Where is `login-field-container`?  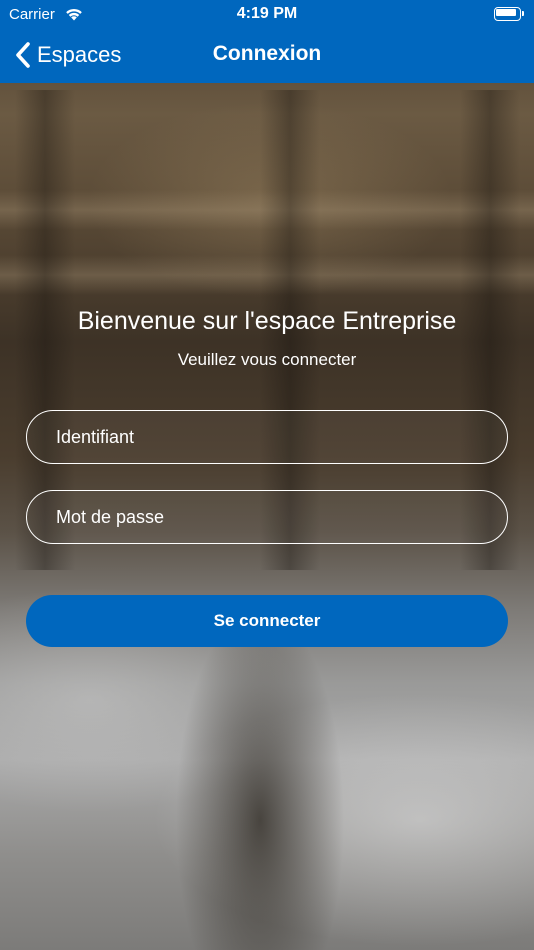
login-field-container is located at coordinates (267, 437).